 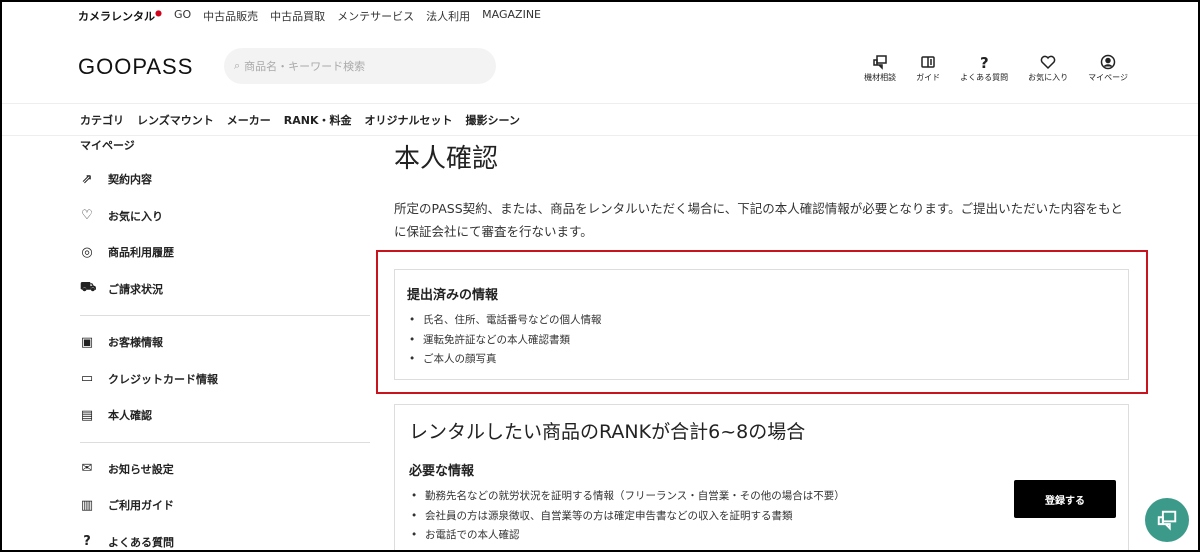 What do you see at coordinates (318, 120) in the screenshot?
I see `category-nav-item: RANK・料金` at bounding box center [318, 120].